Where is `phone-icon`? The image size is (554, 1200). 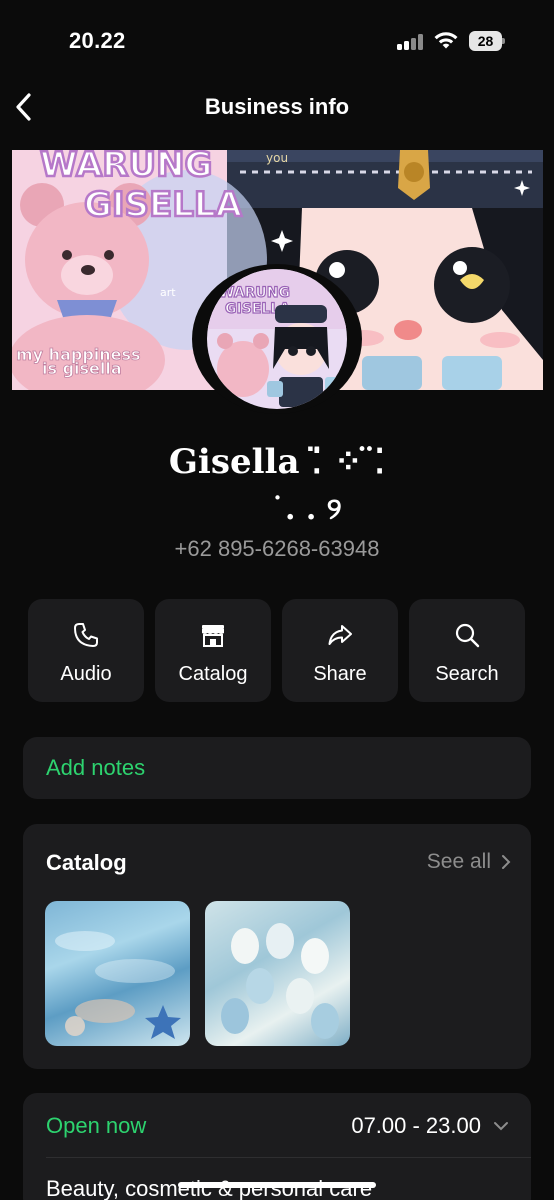 phone-icon is located at coordinates (86, 635).